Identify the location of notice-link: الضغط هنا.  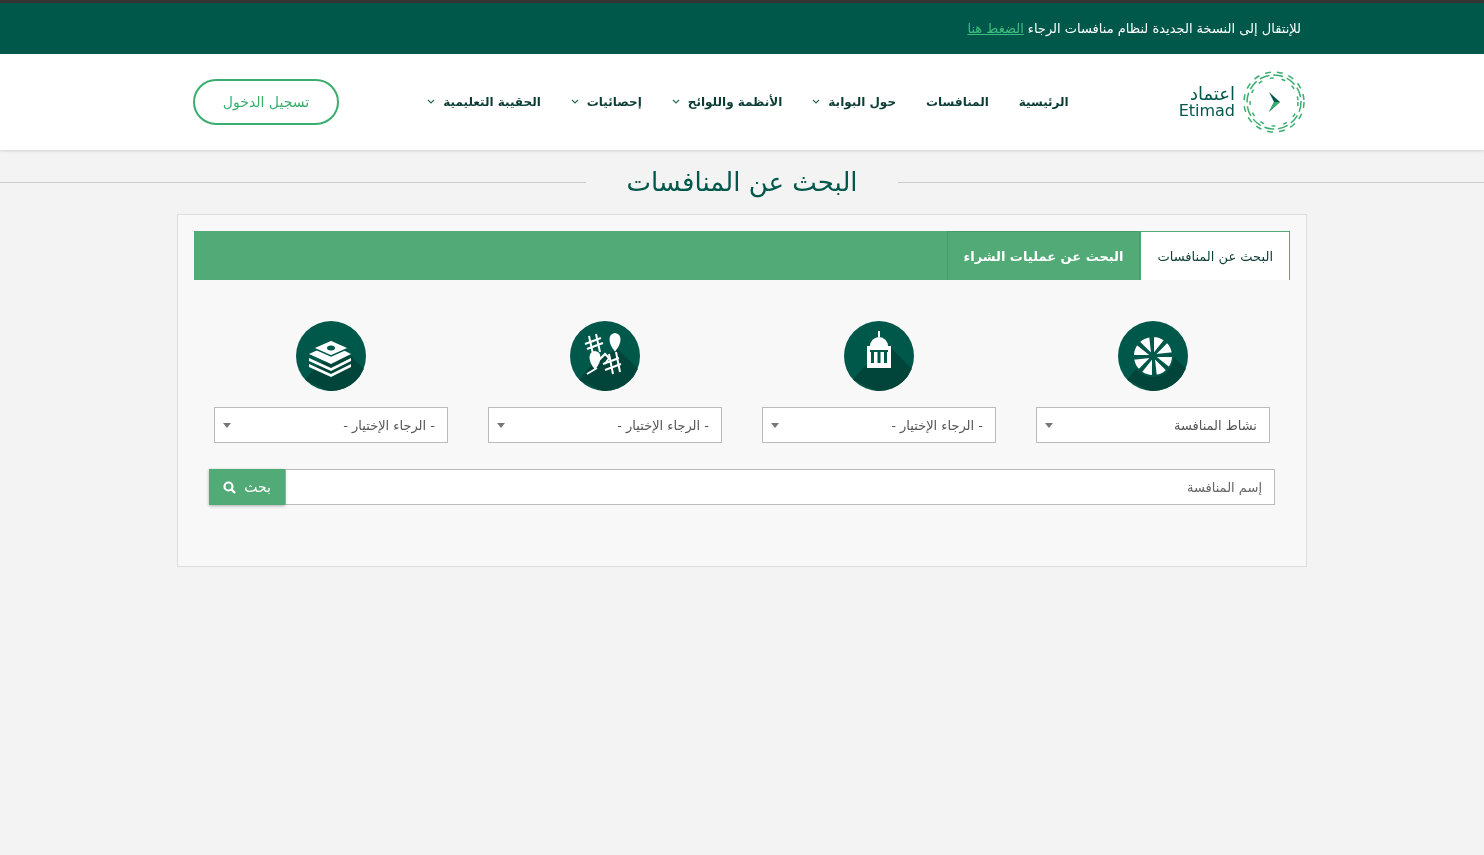
(995, 28).